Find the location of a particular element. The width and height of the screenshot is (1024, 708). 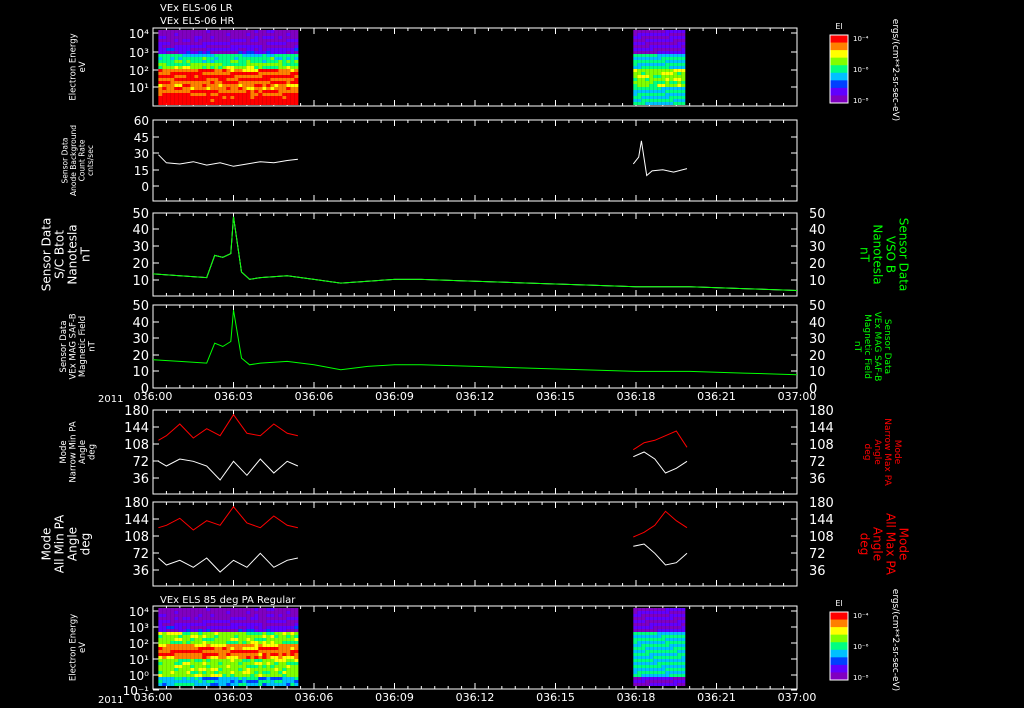

right-axis-label-p4: Sensor DataVEx MAG SAF-BMagnetic FieldnT is located at coordinates (872, 347).